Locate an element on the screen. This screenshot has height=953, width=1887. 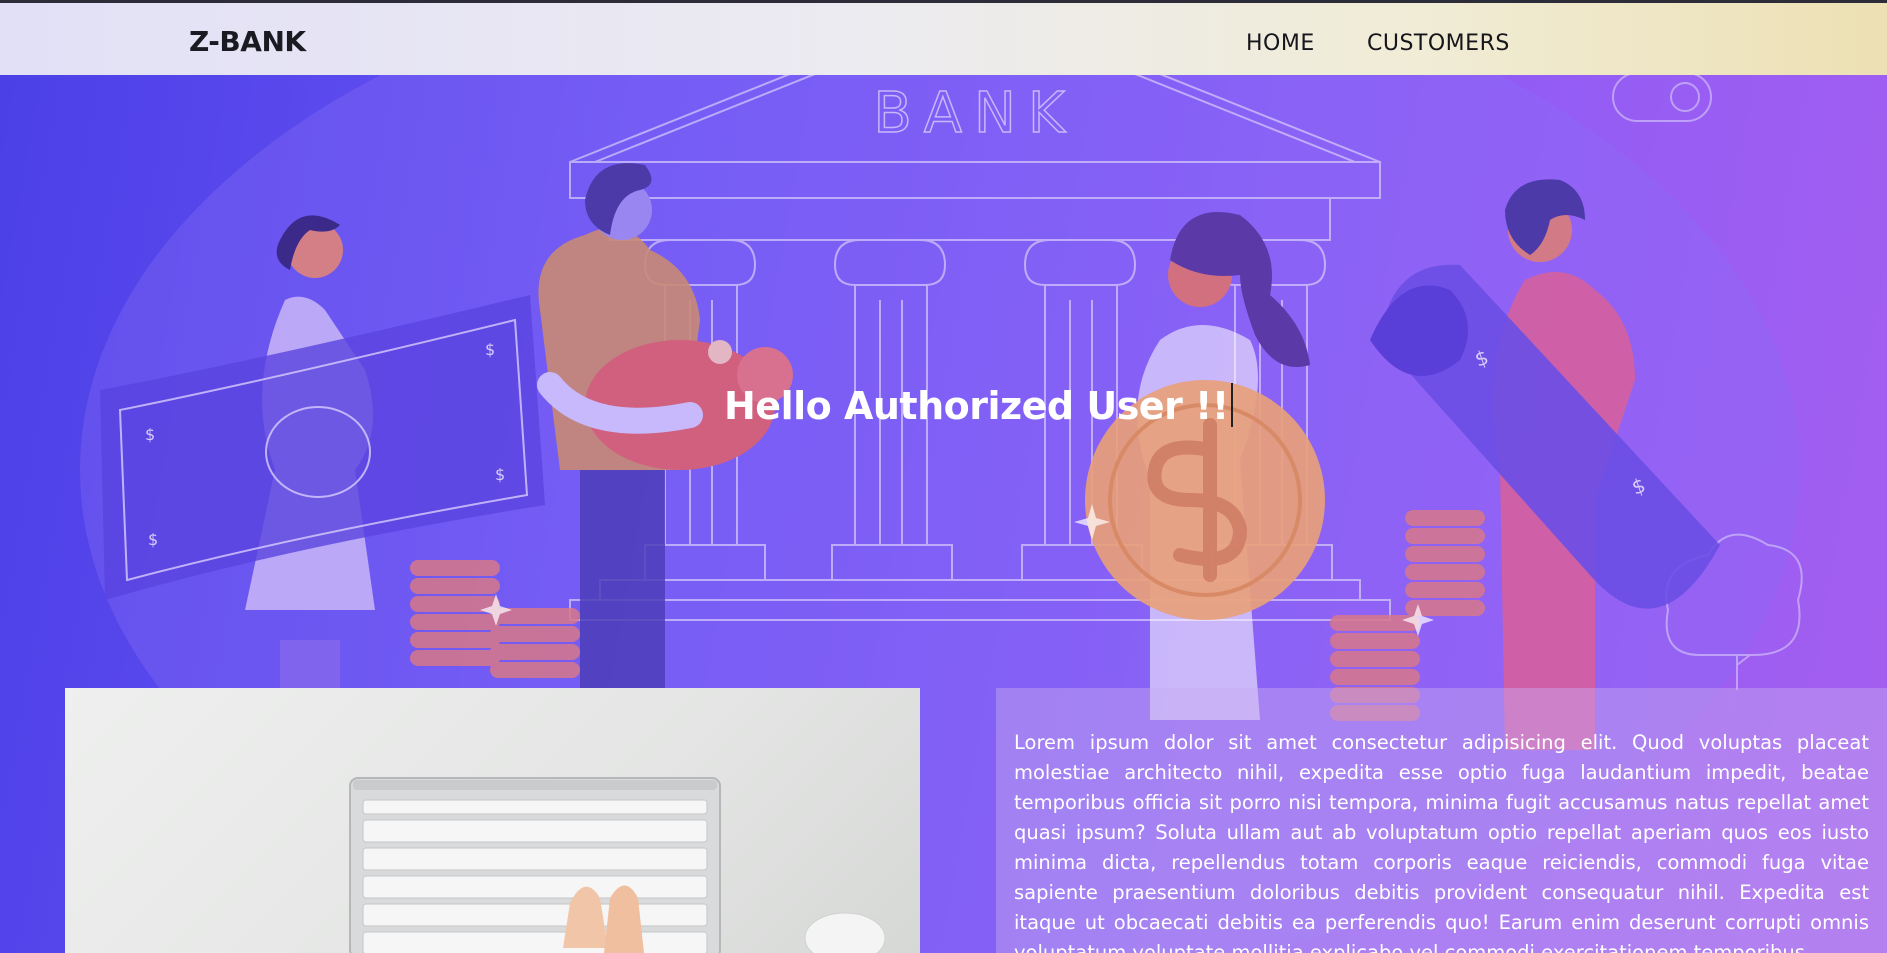
bank-sign: BANK is located at coordinates (974, 113).